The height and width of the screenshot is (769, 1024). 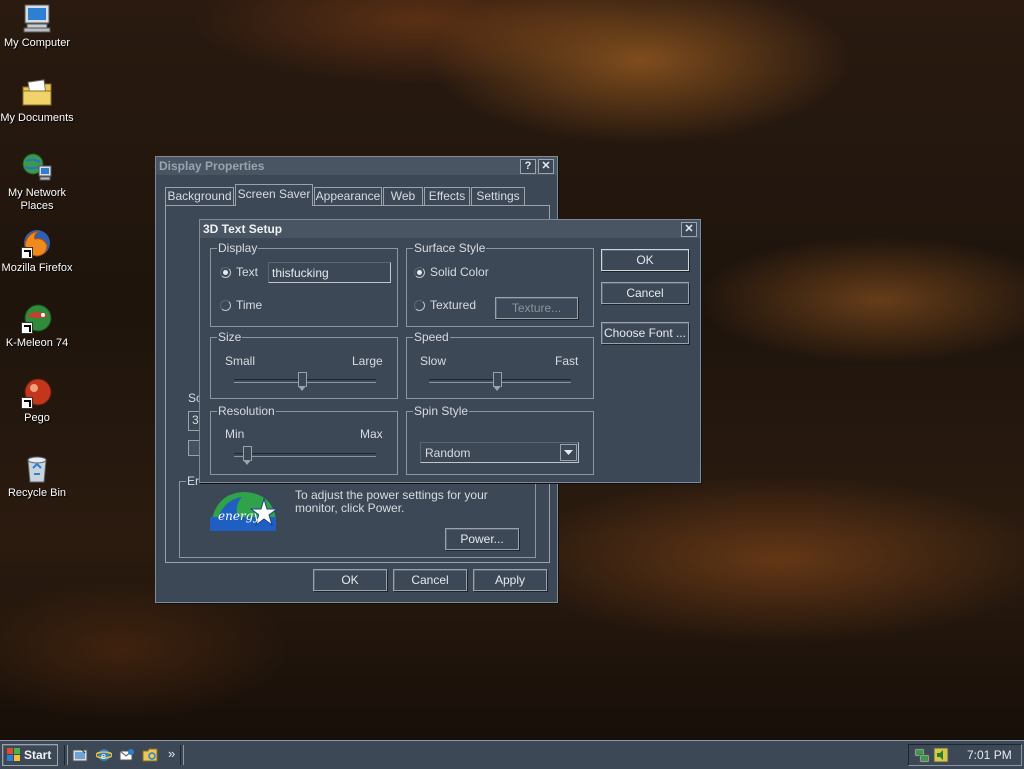 I want to click on desktop-icon-recycle-bin: Recycle Bin, so click(x=37, y=476).